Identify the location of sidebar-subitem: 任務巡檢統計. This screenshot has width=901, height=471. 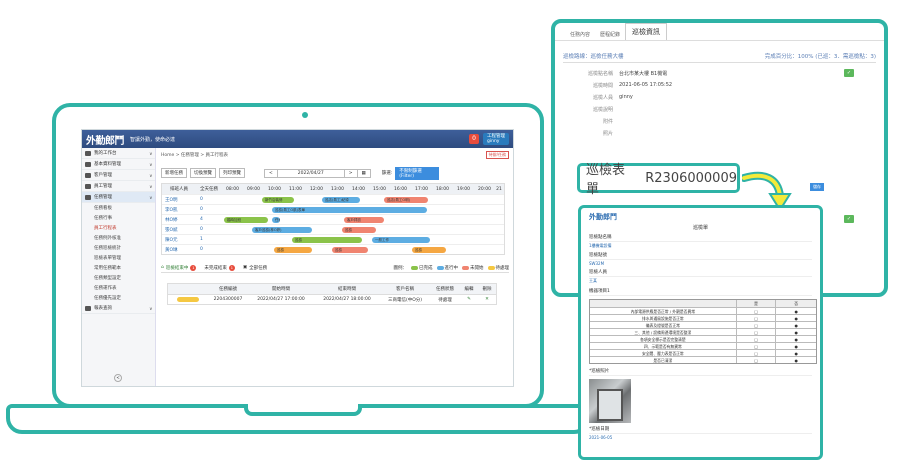
(118, 248).